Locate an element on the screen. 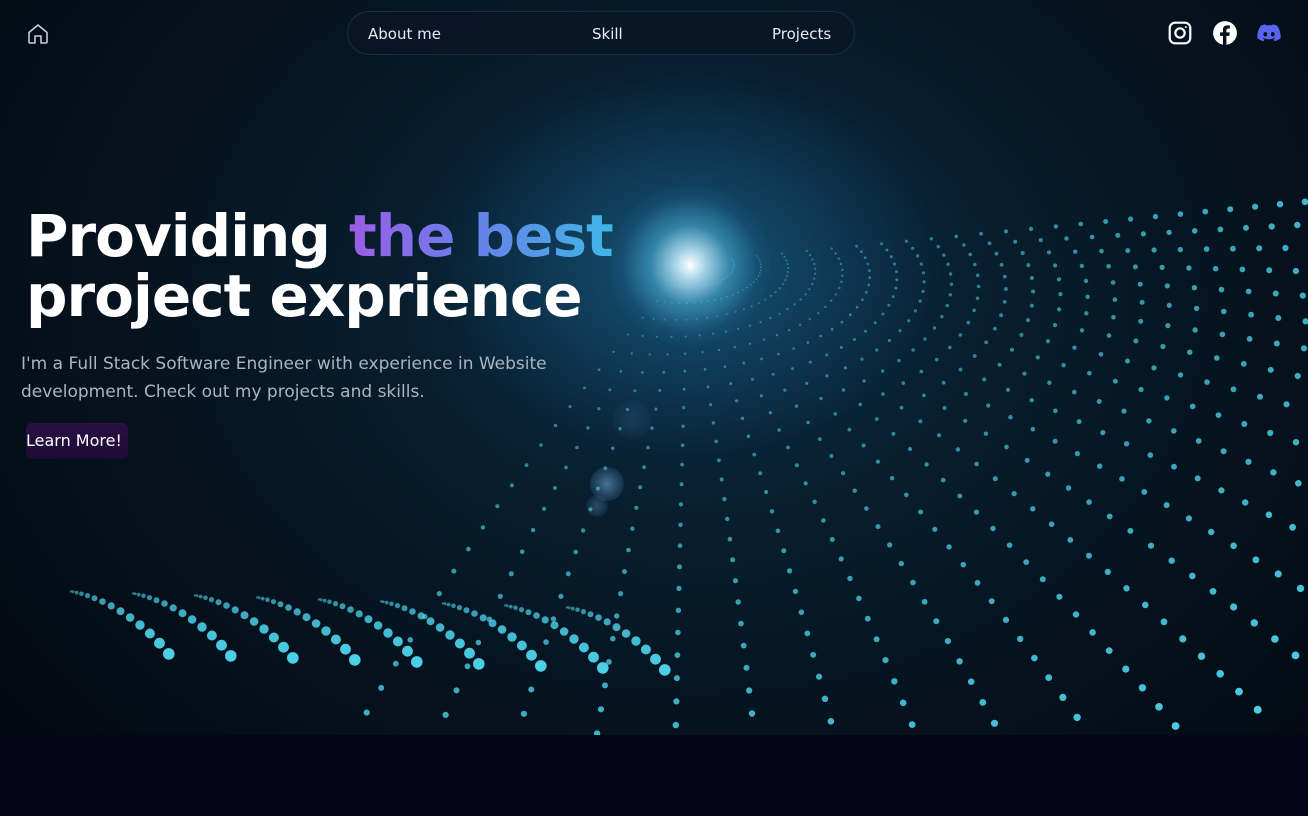 The width and height of the screenshot is (1308, 816). hero-title-highlight: the best is located at coordinates (481, 236).